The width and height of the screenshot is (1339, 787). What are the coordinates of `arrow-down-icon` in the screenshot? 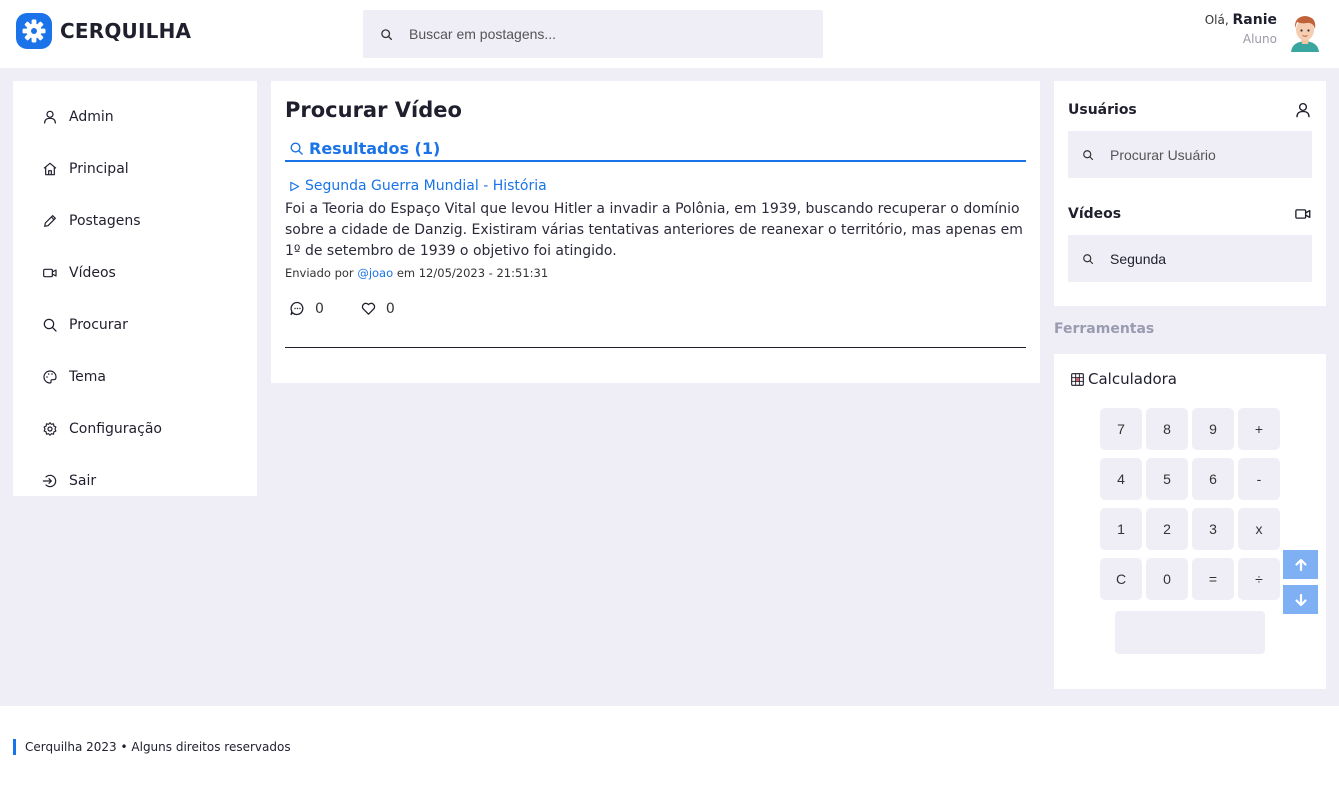 It's located at (1300, 599).